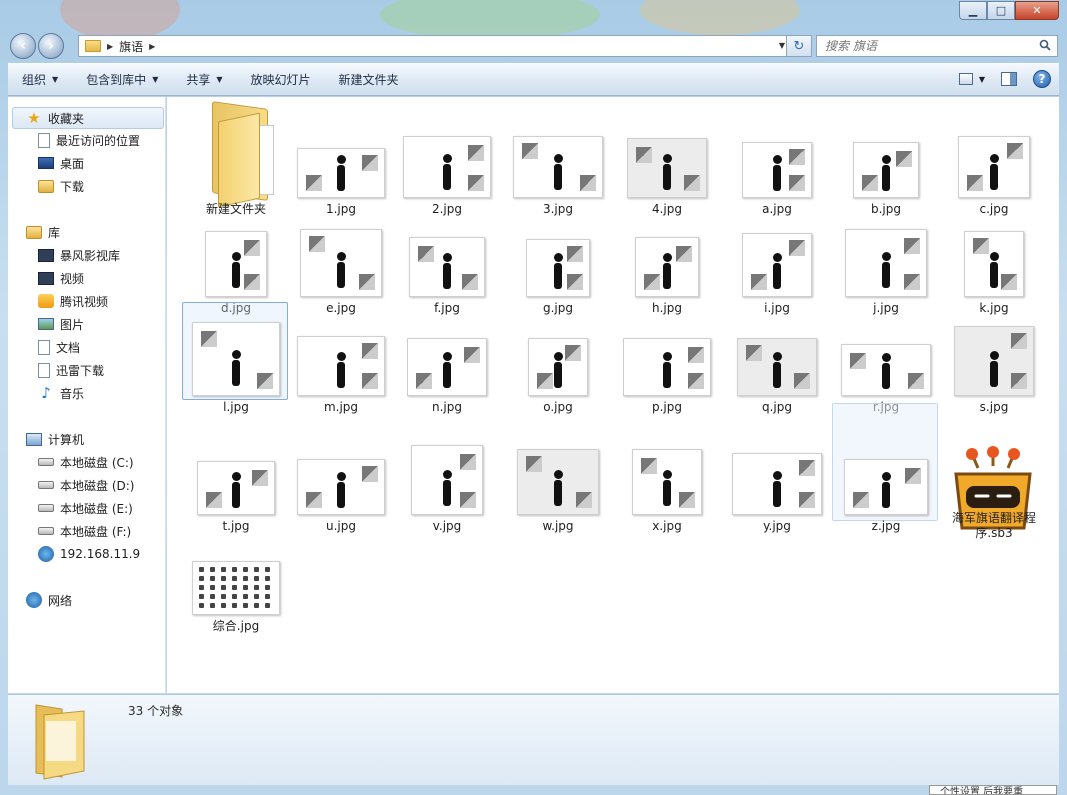 Image resolution: width=1067 pixels, height=795 pixels. Describe the element at coordinates (447, 308) in the screenshot. I see `file-name: f.jpg` at that location.